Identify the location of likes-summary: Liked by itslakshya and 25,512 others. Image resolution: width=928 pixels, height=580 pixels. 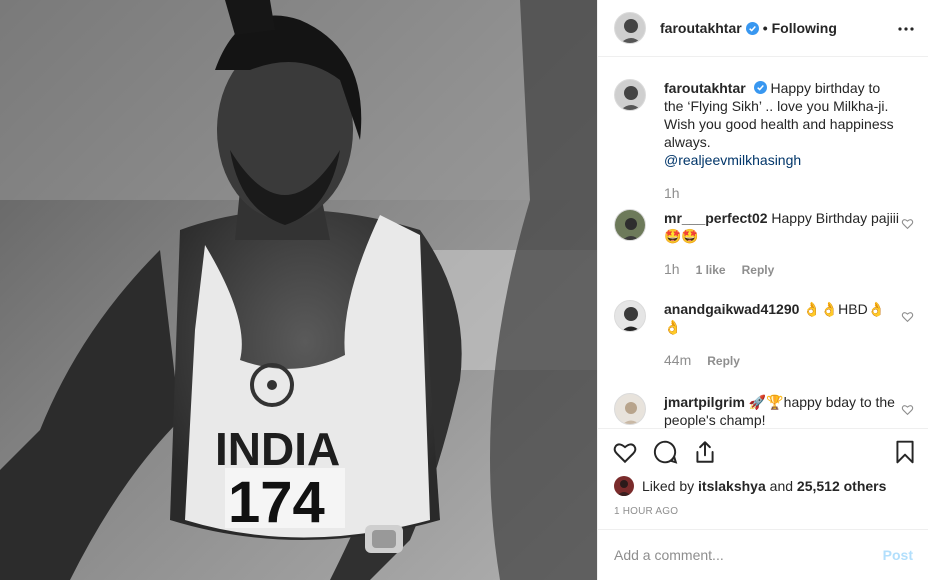
(750, 486).